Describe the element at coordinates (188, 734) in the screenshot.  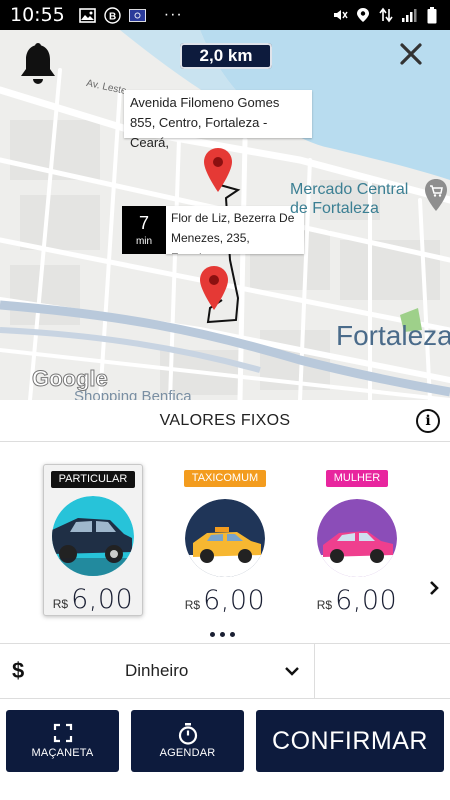
I see `timer-icon` at that location.